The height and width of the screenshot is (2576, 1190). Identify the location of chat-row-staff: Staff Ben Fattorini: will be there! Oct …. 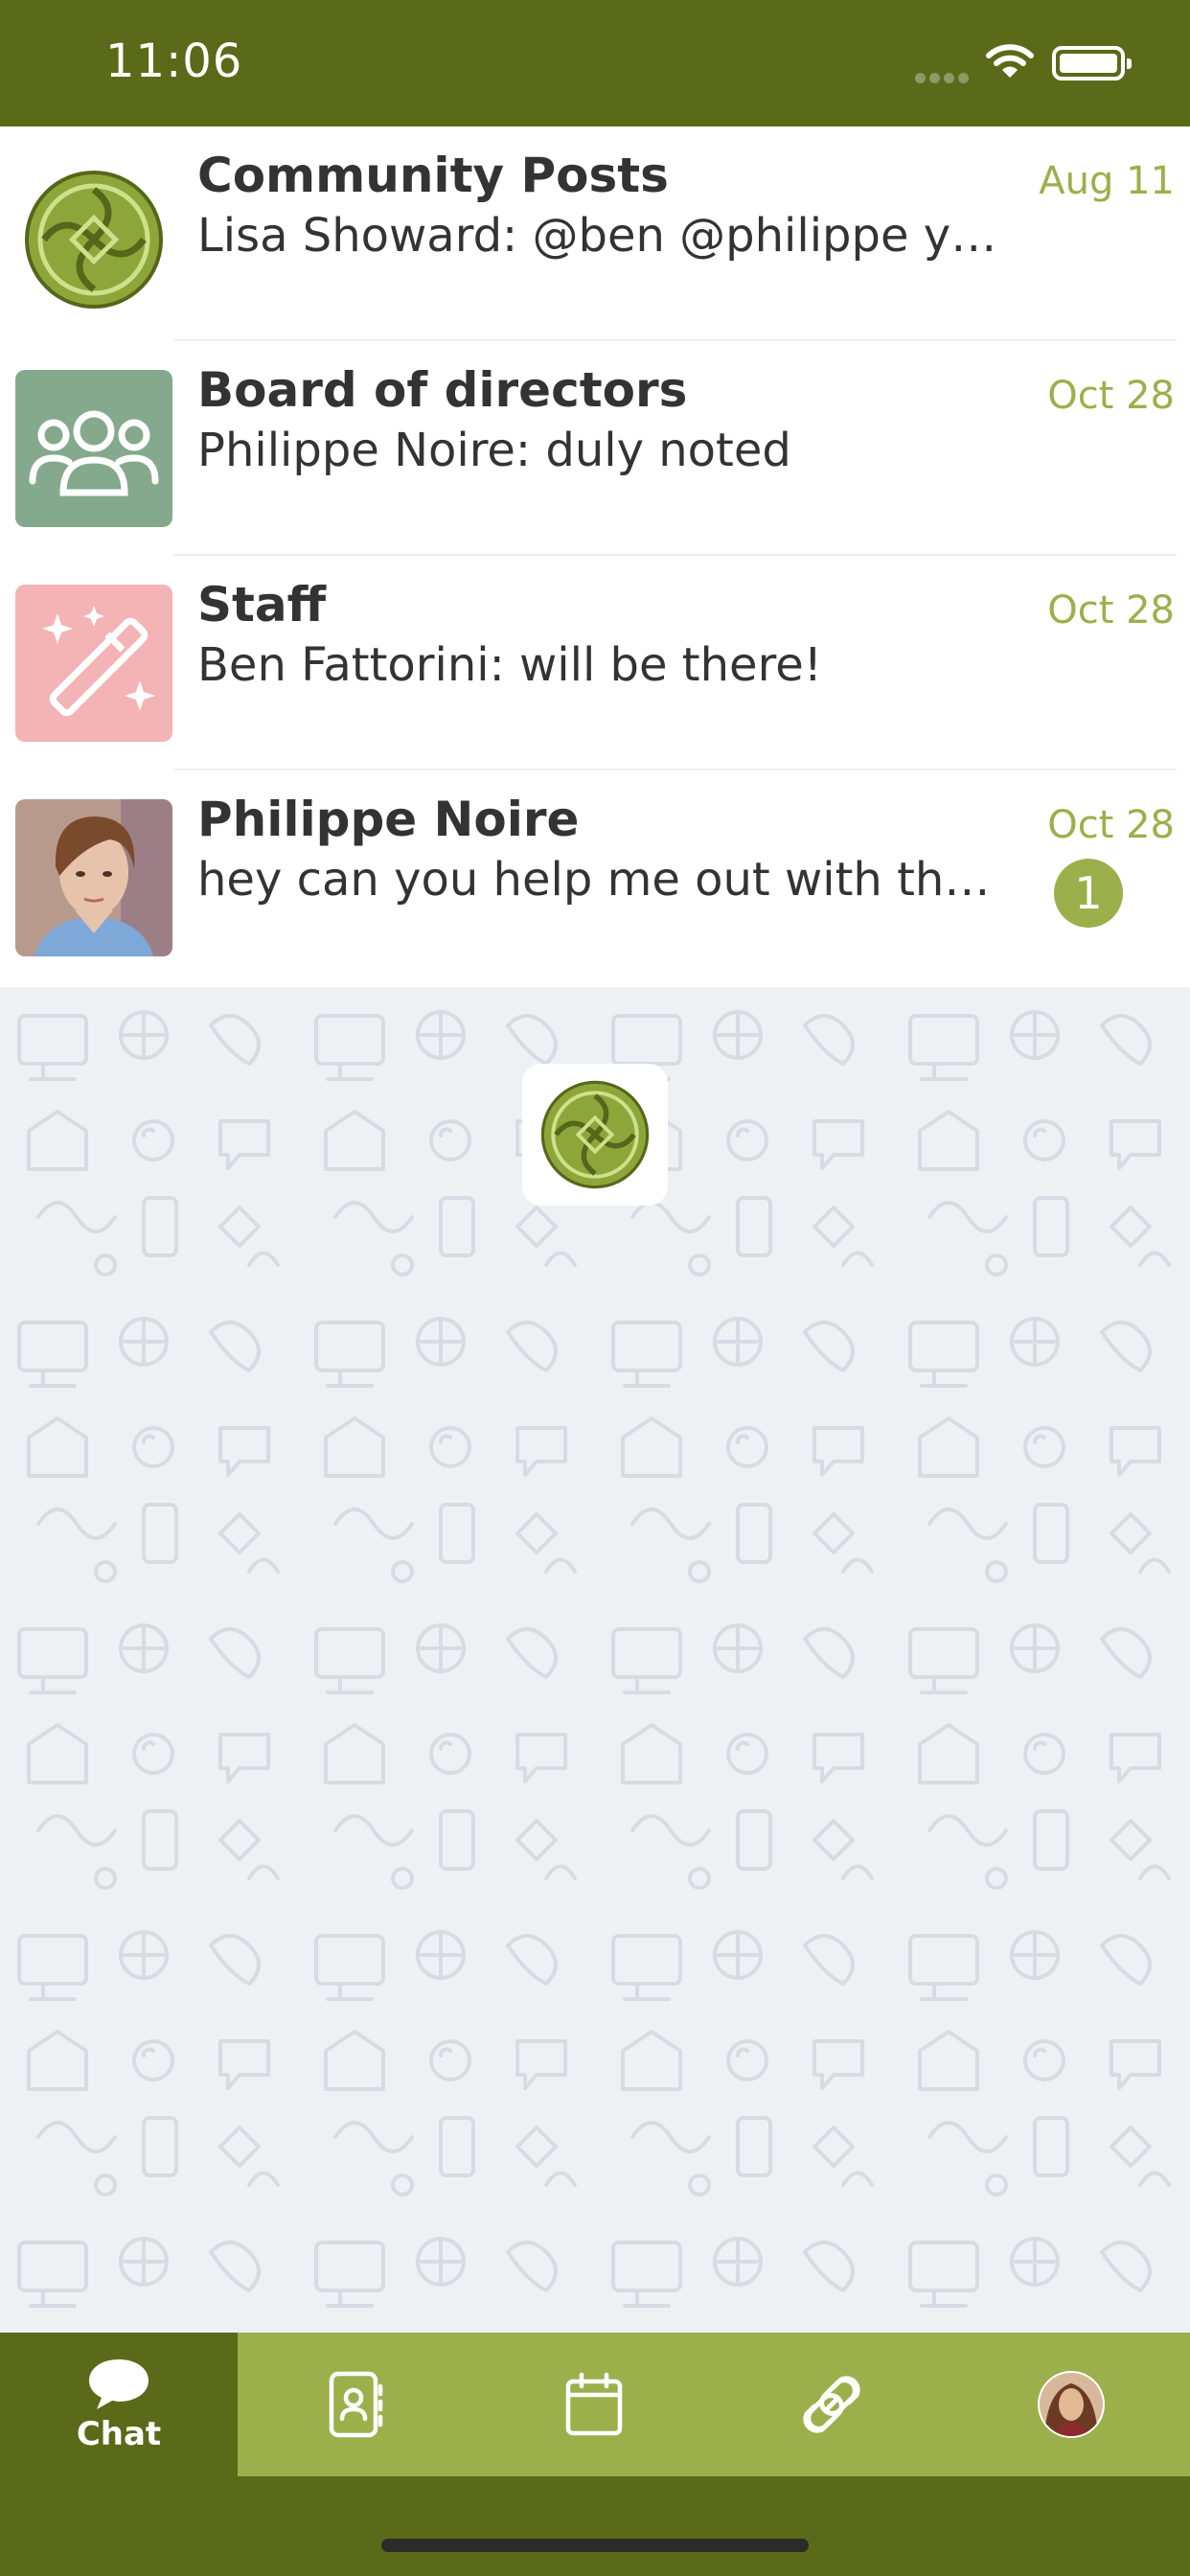
(595, 663).